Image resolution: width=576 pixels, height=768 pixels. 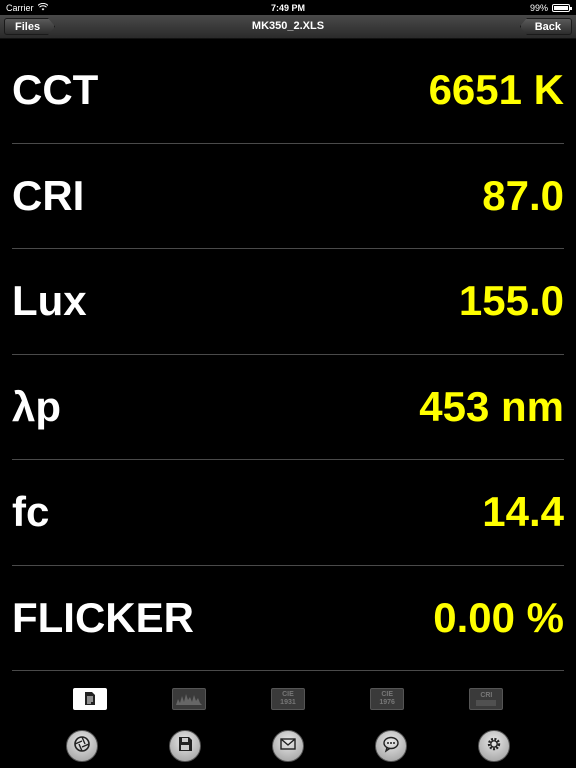 I want to click on cri-icon: CRI, so click(x=486, y=699).